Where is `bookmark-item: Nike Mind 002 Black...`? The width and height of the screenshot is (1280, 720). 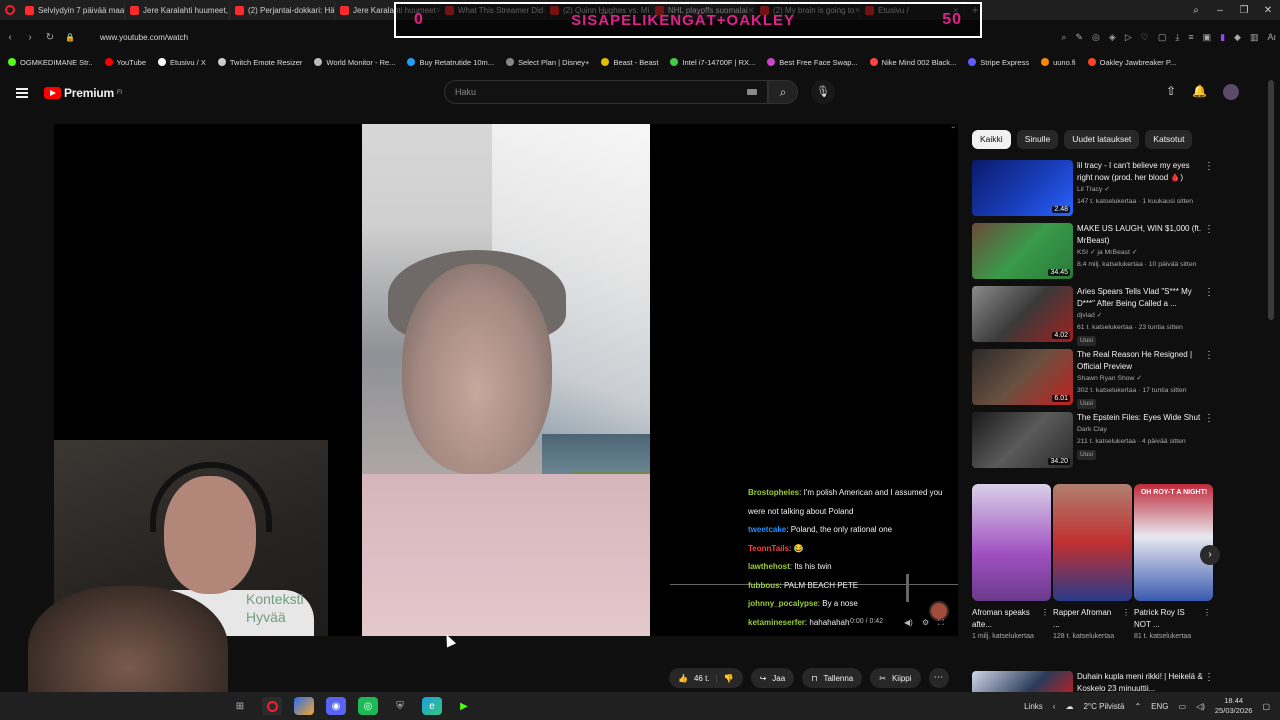 bookmark-item: Nike Mind 002 Black... is located at coordinates (912, 62).